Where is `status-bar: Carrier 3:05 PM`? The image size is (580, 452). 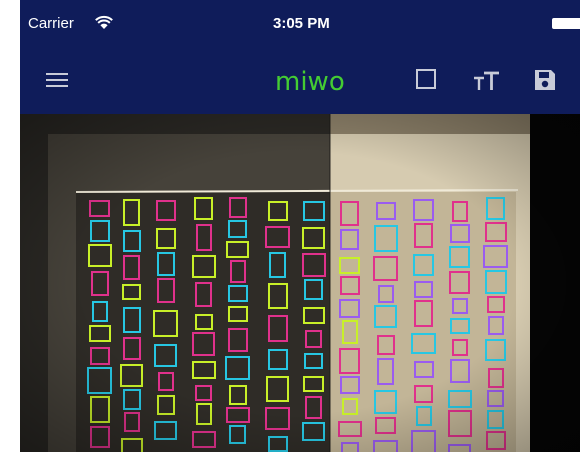
status-bar: Carrier 3:05 PM is located at coordinates (300, 24).